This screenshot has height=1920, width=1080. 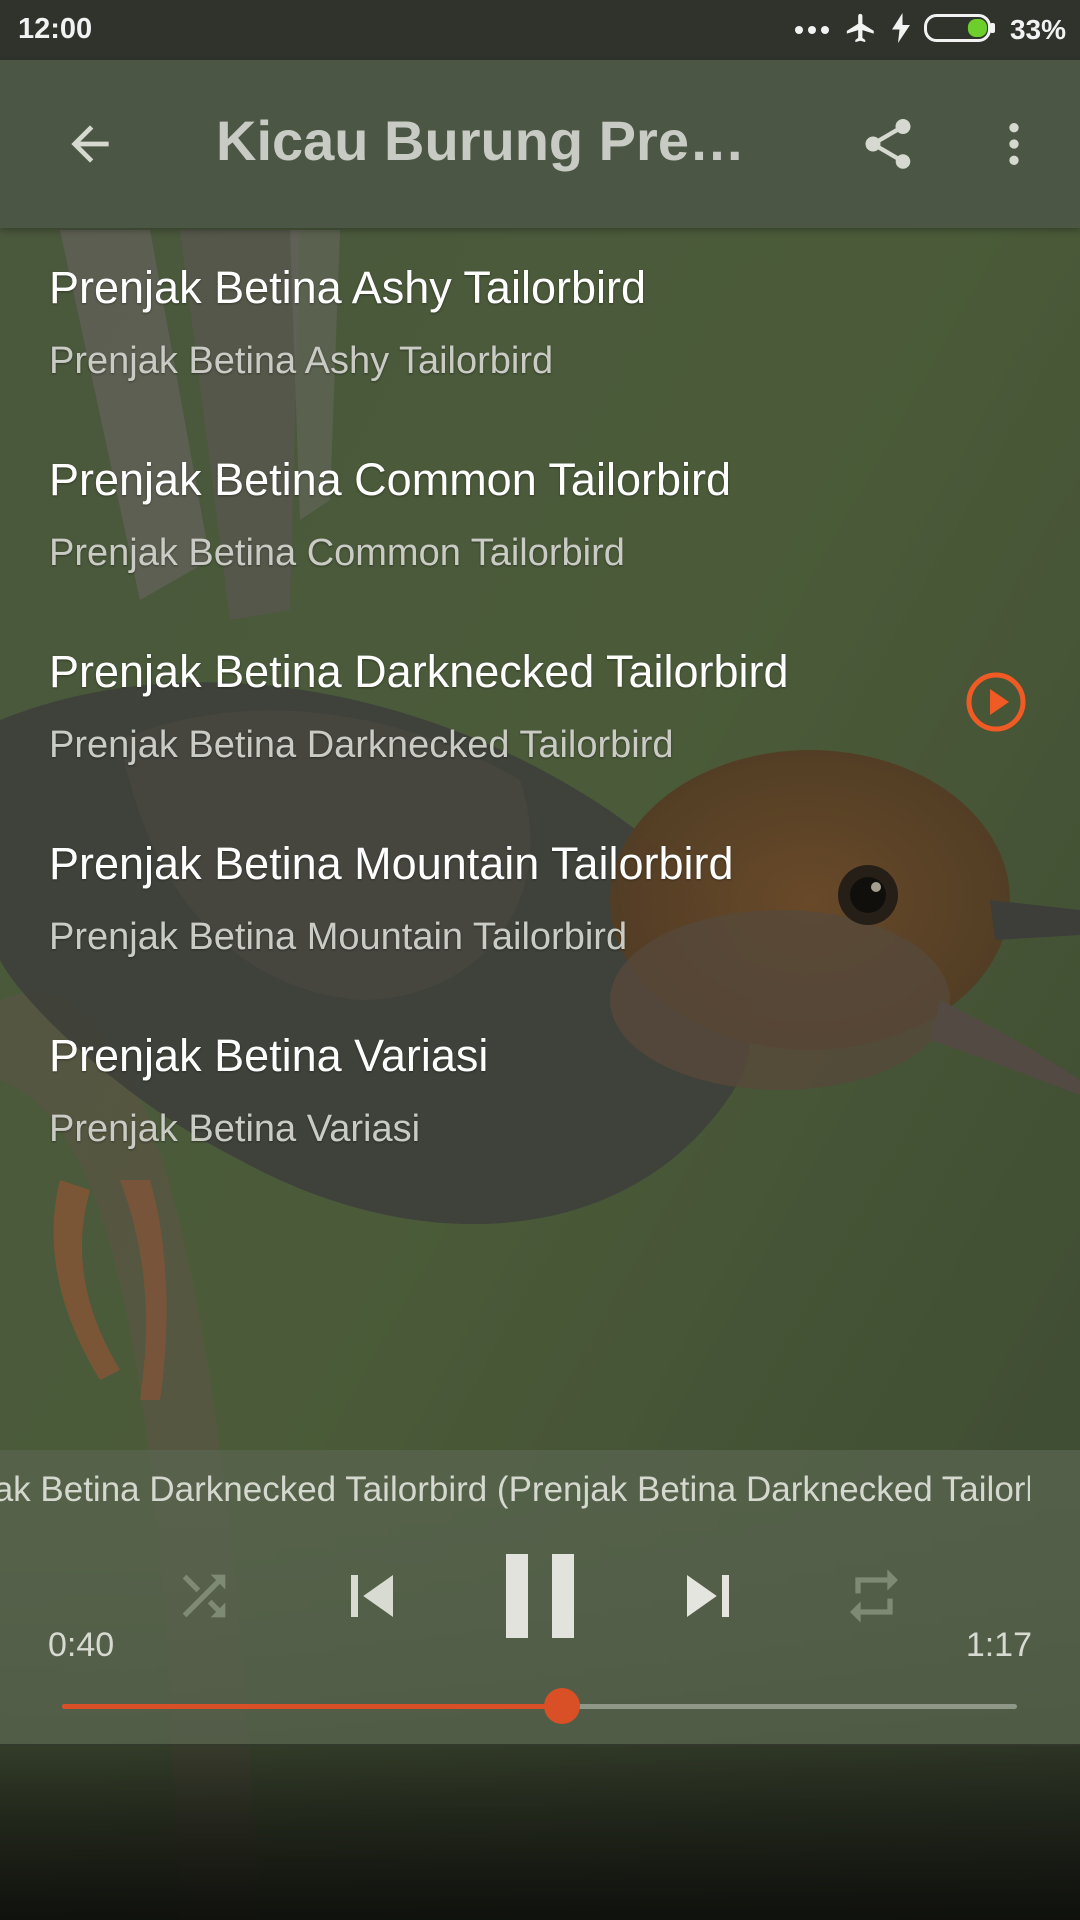 I want to click on back-button, so click(x=90, y=144).